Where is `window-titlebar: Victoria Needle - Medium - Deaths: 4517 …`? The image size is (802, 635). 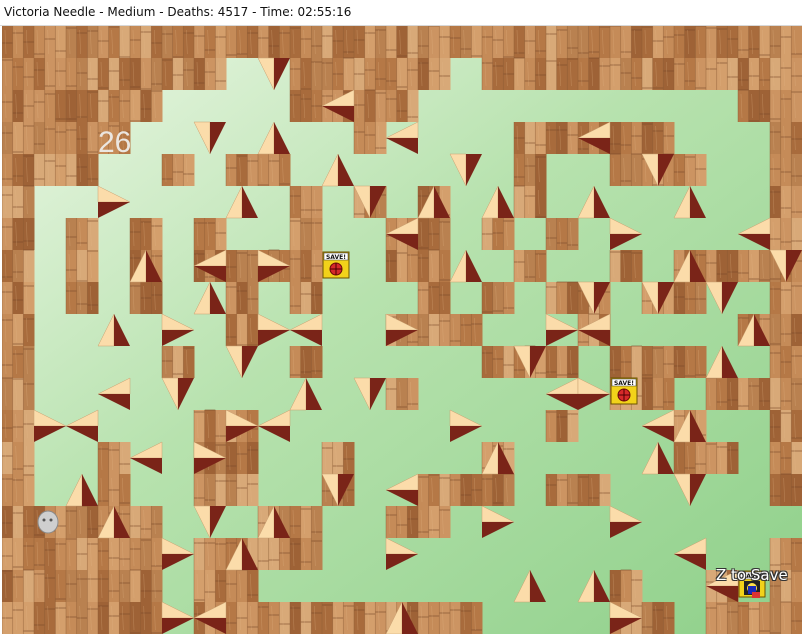
window-titlebar: Victoria Needle - Medium - Deaths: 4517 … is located at coordinates (401, 13).